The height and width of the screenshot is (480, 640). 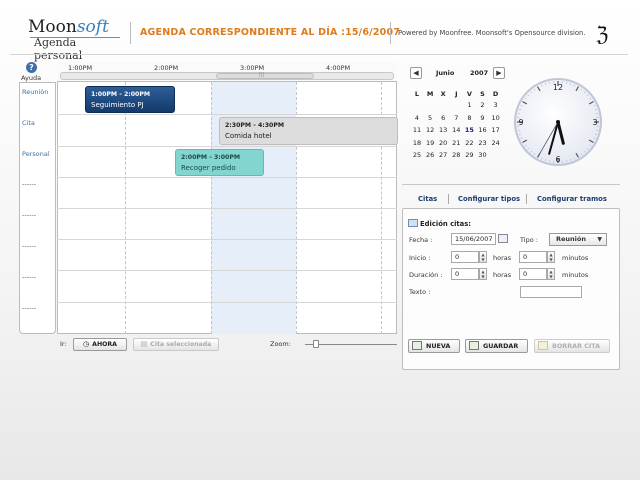 I want to click on clock-center, so click(x=558, y=122).